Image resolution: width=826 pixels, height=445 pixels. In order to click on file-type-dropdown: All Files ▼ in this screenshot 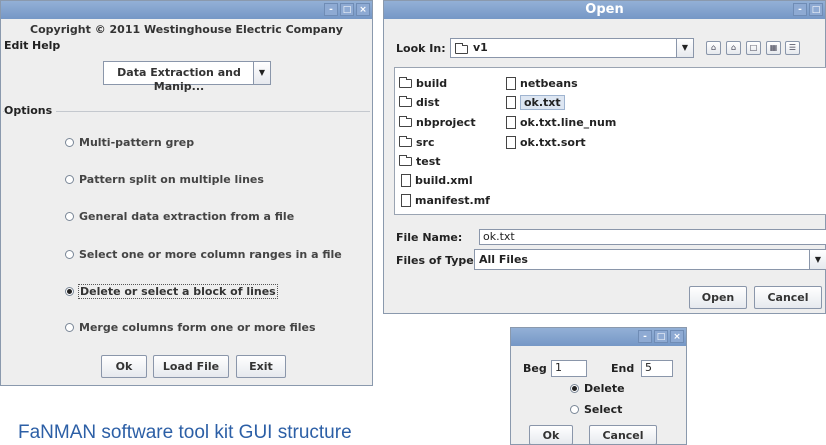, I will do `click(650, 259)`.